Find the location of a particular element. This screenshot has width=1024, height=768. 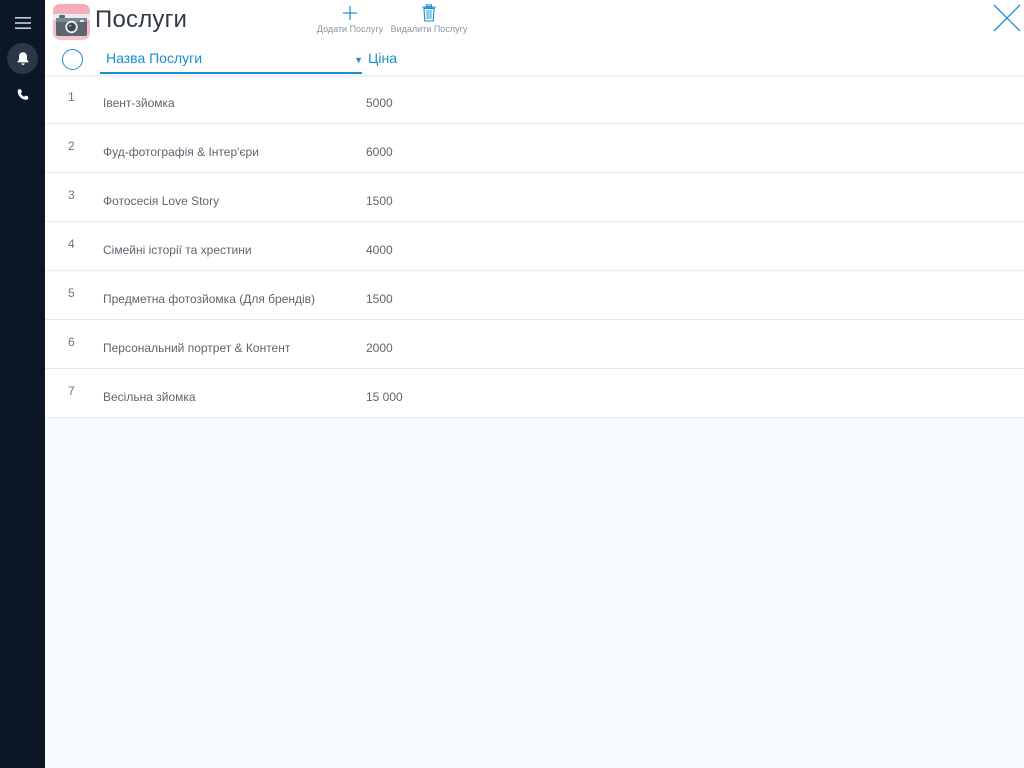

notifications-button is located at coordinates (22, 58).